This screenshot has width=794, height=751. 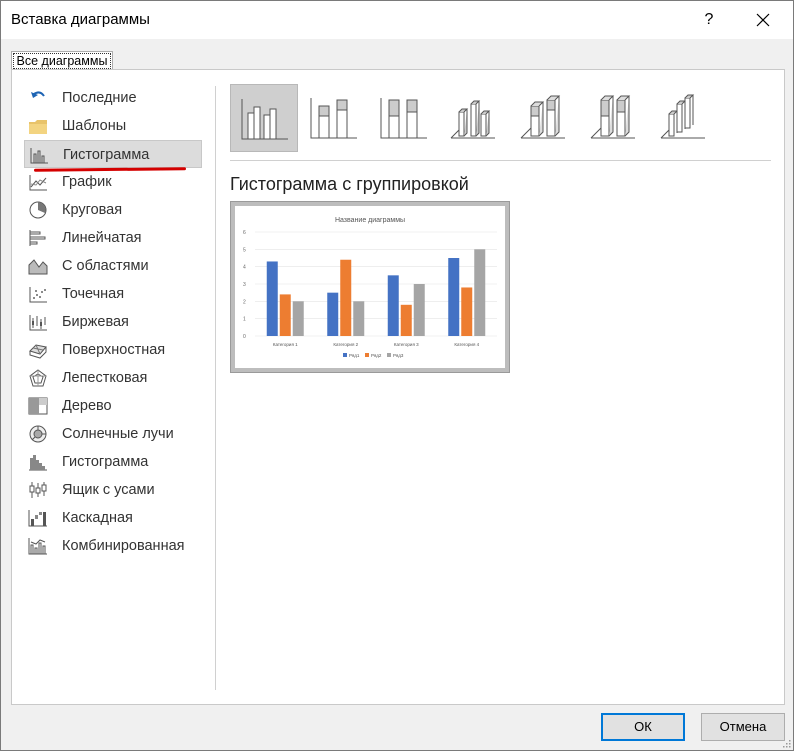 I want to click on 3d-stacked-column-icon, so click(x=544, y=118).